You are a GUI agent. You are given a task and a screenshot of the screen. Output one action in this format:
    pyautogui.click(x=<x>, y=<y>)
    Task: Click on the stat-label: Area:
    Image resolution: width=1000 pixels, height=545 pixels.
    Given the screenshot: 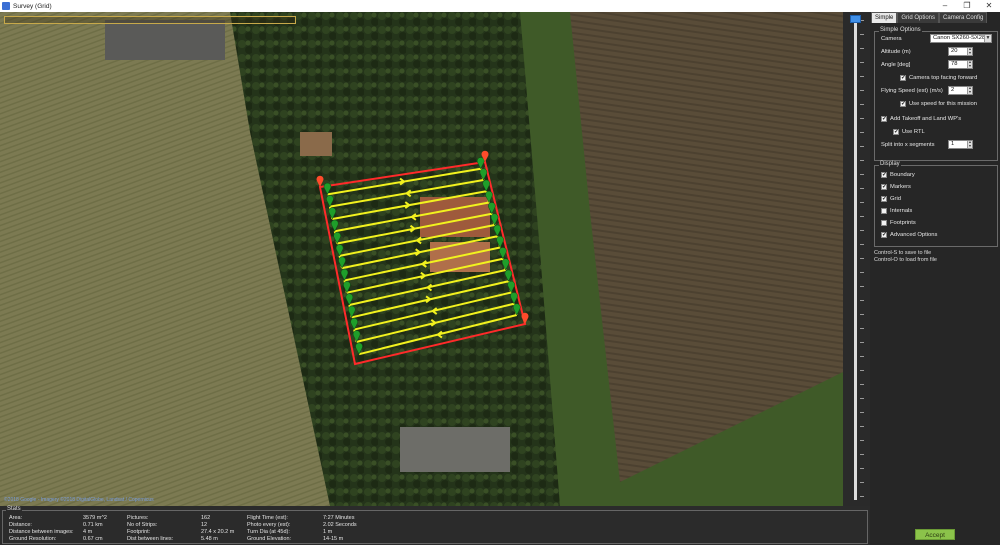 What is the action you would take?
    pyautogui.click(x=16, y=518)
    